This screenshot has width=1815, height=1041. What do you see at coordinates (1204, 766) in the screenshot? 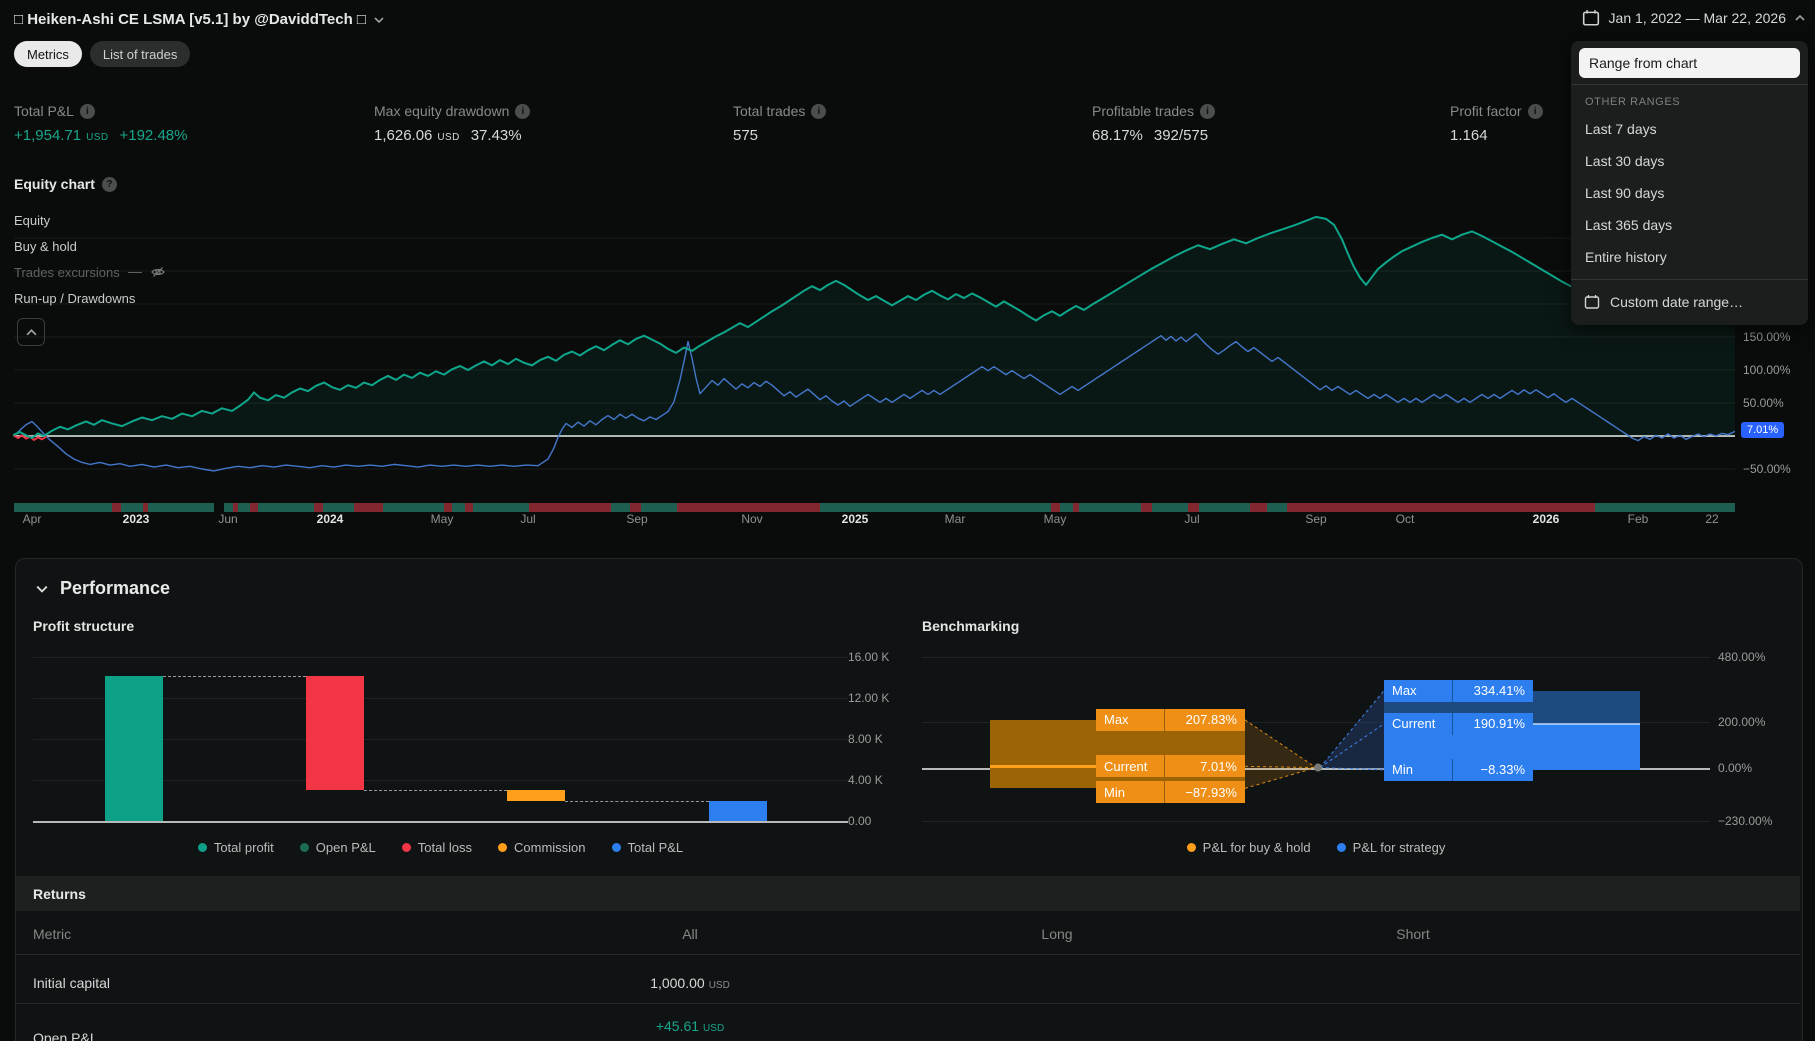
I see `badge-value: 7.01%` at bounding box center [1204, 766].